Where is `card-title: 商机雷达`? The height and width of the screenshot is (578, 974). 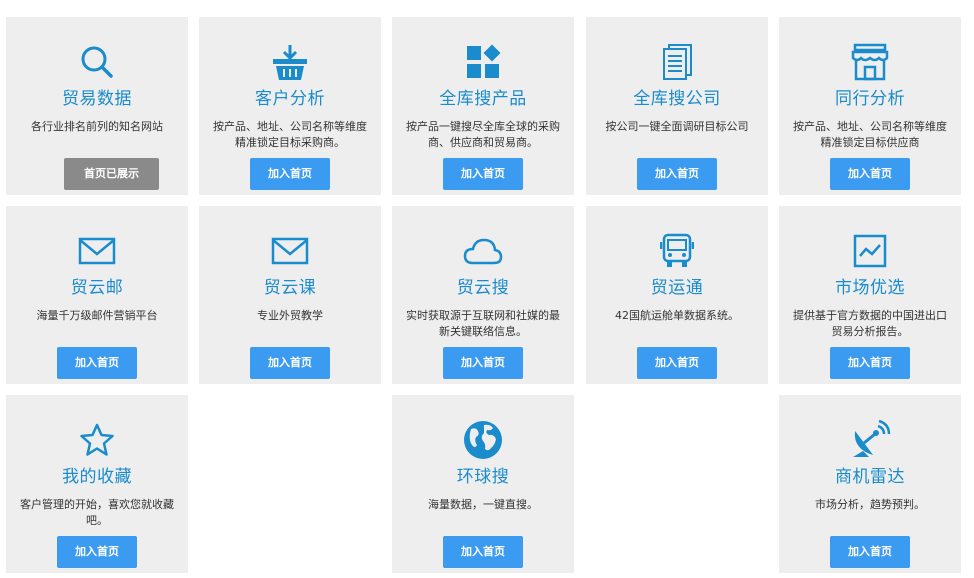 card-title: 商机雷达 is located at coordinates (870, 477).